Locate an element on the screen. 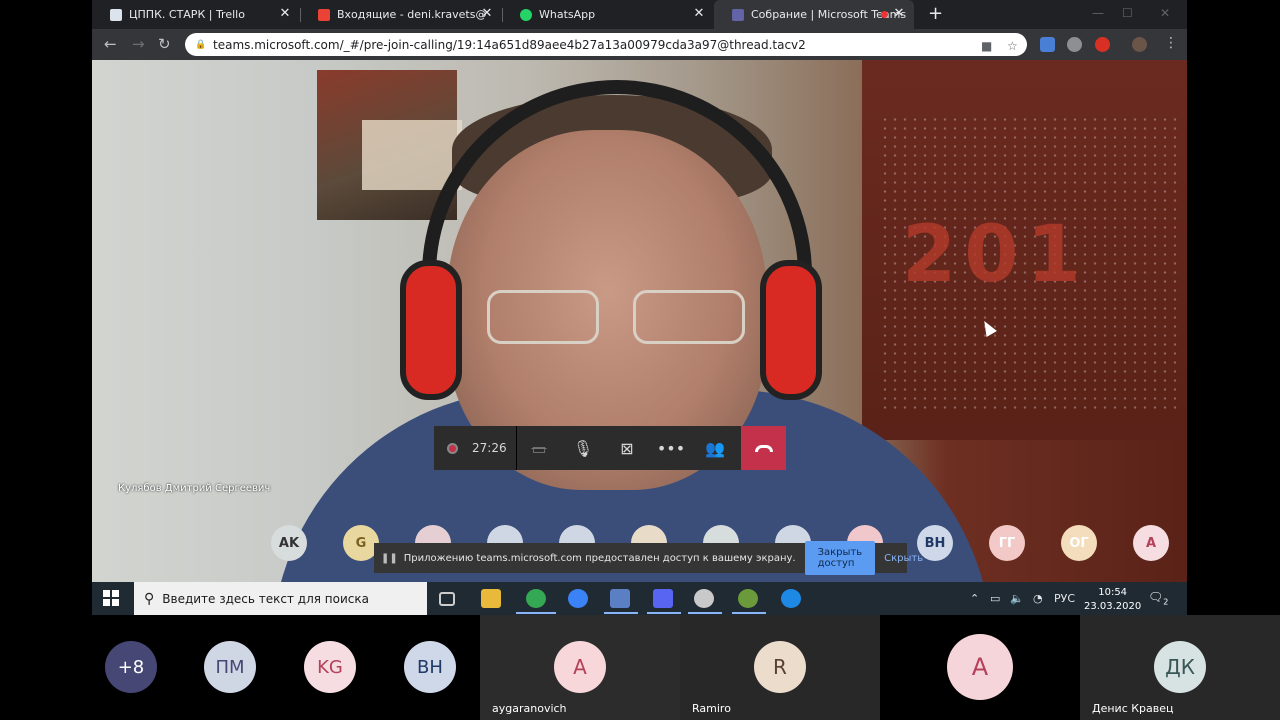 This screenshot has width=1280, height=720. minimize-icon: — is located at coordinates (1098, 13).